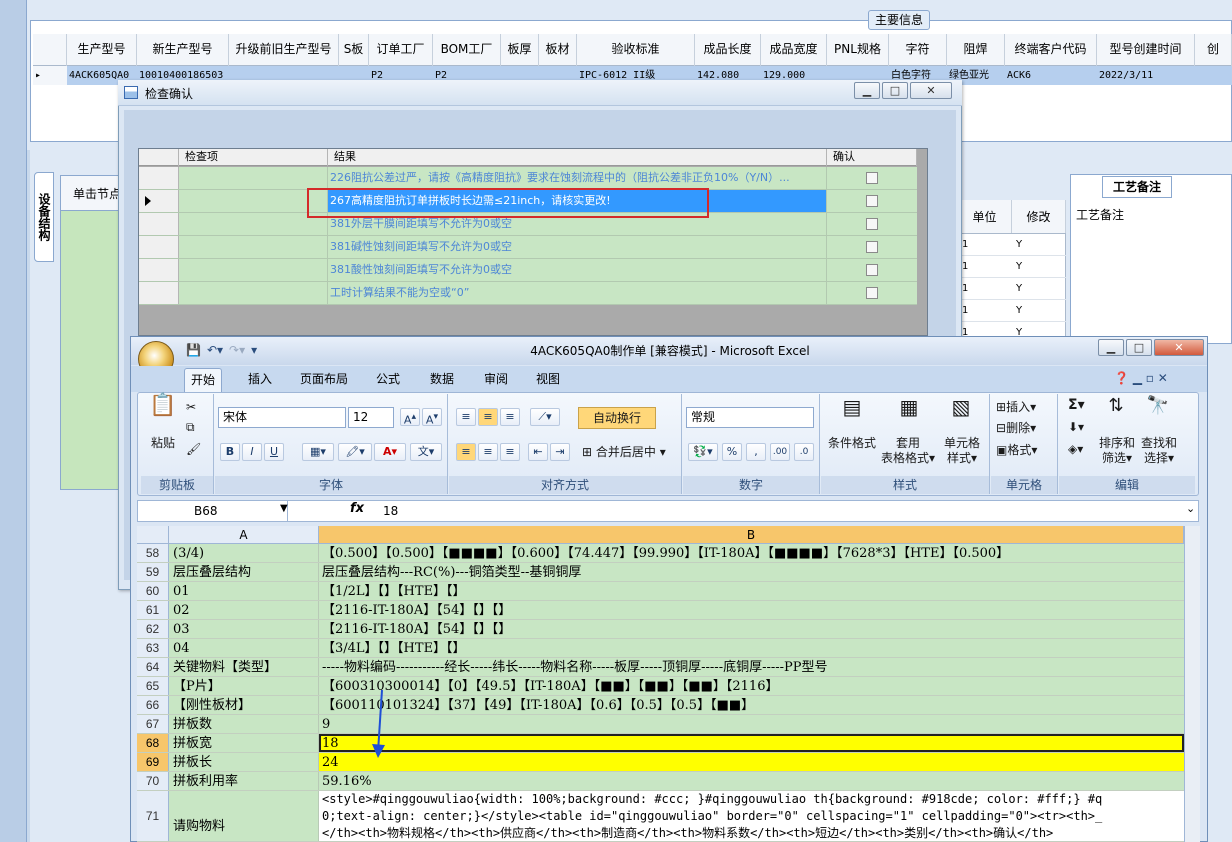 Image resolution: width=1232 pixels, height=842 pixels. Describe the element at coordinates (254, 351) in the screenshot. I see `customize-qat-icon: ▾` at that location.